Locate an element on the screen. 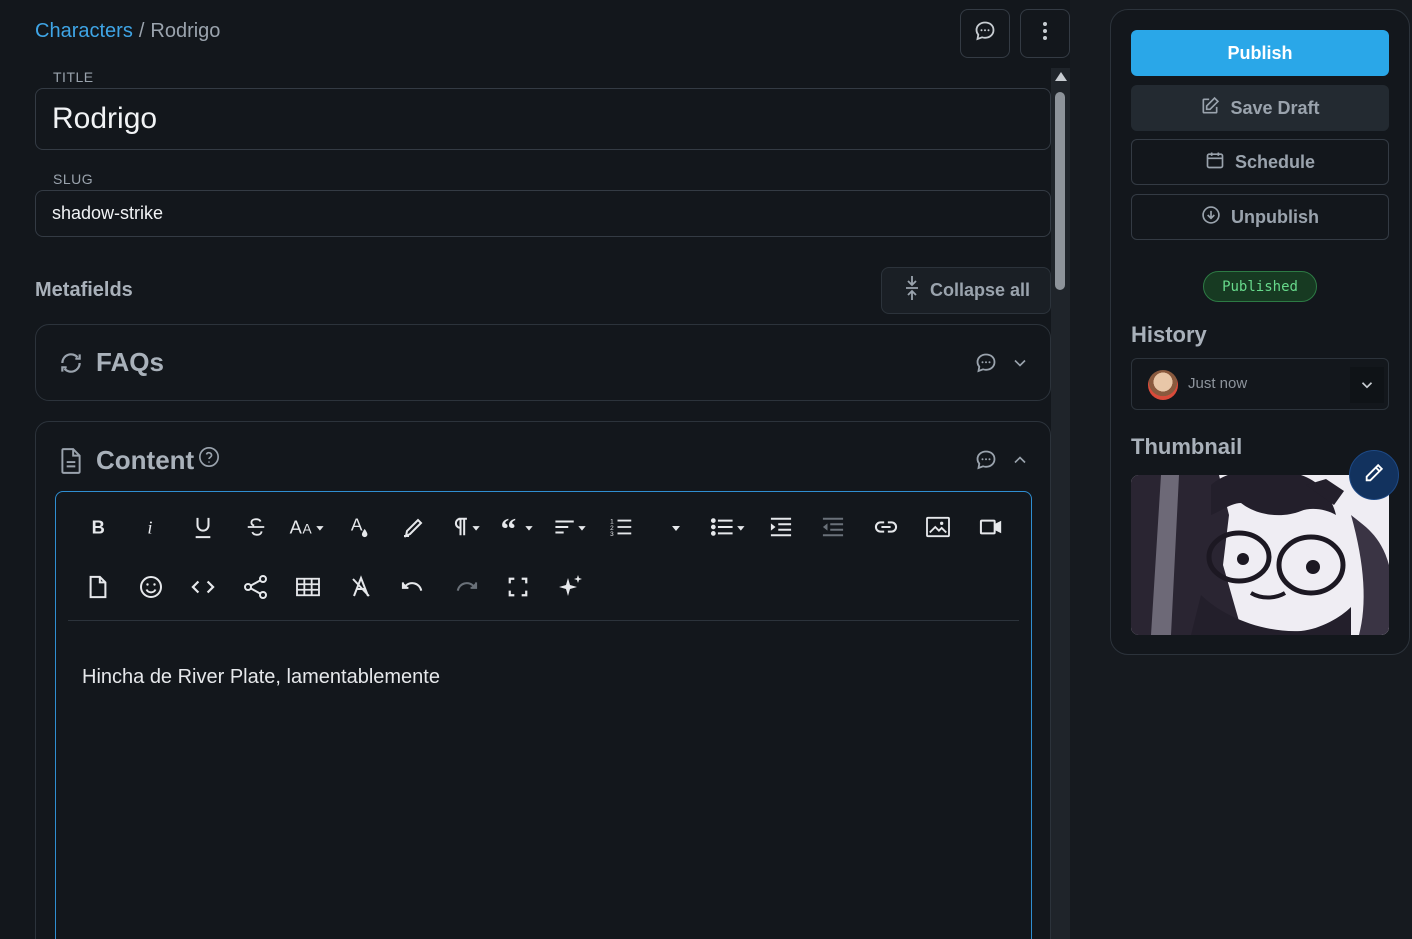  thumbnail-heading: Thumbnail is located at coordinates (1187, 446).